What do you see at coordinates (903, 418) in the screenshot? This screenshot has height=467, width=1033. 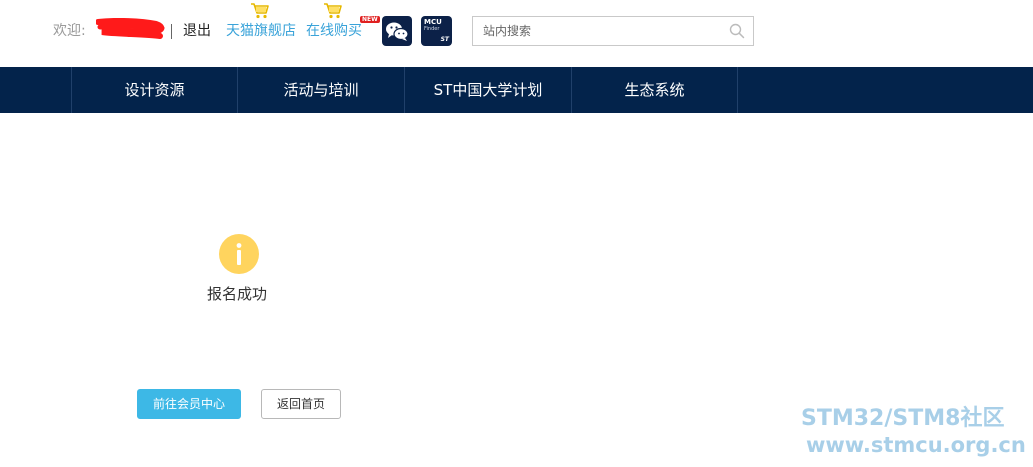 I see `watermark-title: STM32/STM8社区` at bounding box center [903, 418].